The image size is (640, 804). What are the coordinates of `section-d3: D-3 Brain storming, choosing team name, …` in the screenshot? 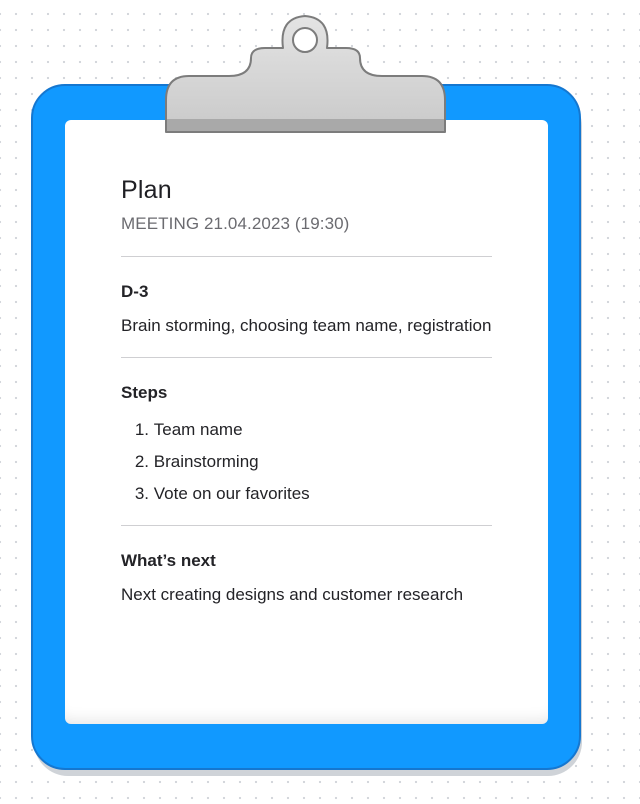 It's located at (306, 310).